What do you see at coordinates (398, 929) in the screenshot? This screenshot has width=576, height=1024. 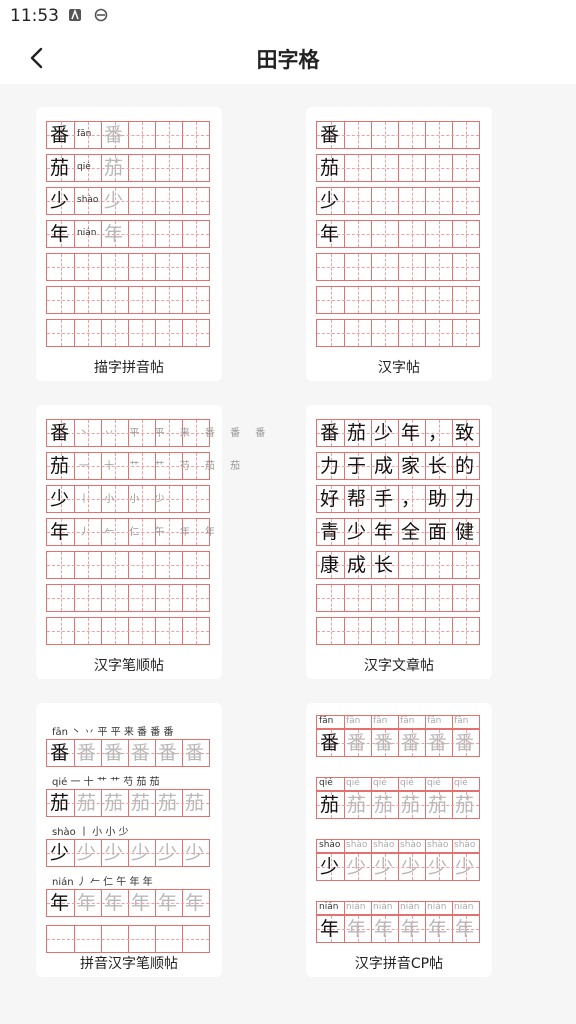 I see `grid-row: 年年年年年年` at bounding box center [398, 929].